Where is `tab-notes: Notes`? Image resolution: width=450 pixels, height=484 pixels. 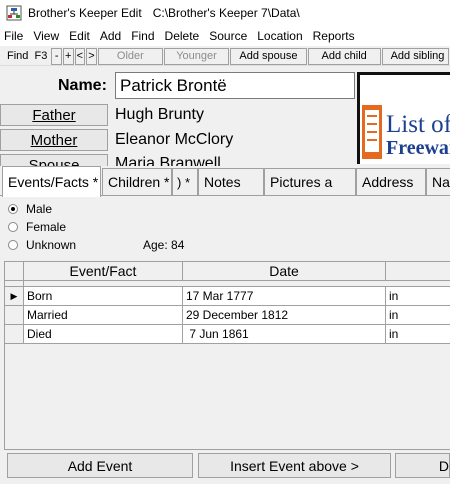
tab-notes: Notes is located at coordinates (231, 181).